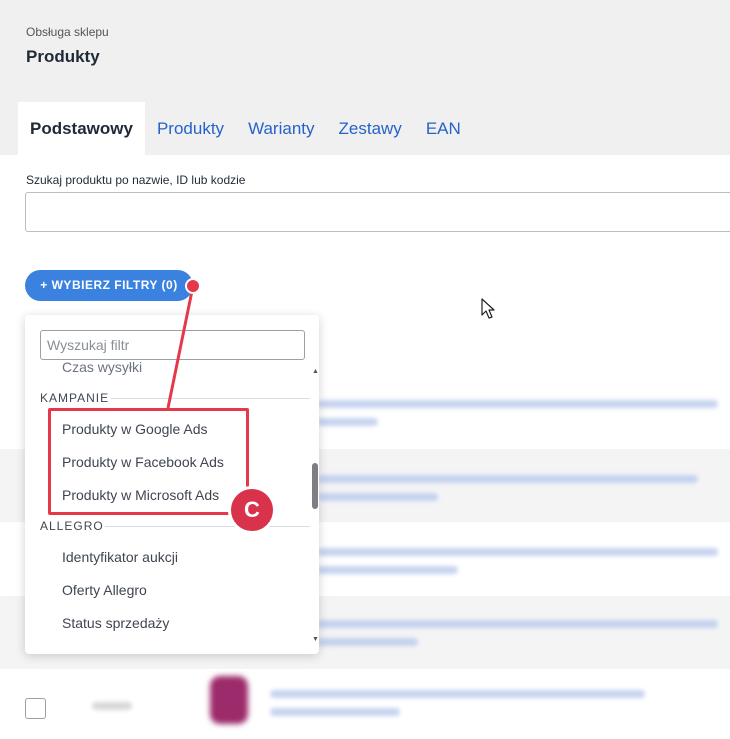 This screenshot has width=730, height=739. I want to click on scrollbar-thumb, so click(315, 486).